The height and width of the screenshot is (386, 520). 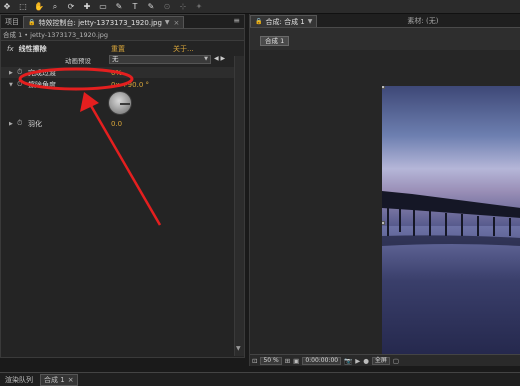 What do you see at coordinates (260, 7) in the screenshot?
I see `tools-toolbar: ✥ ⬚ ✋ ⌕ ⟳ ✚ ▭ ✎ T ✎ ⊙ ⊹ ✦` at bounding box center [260, 7].